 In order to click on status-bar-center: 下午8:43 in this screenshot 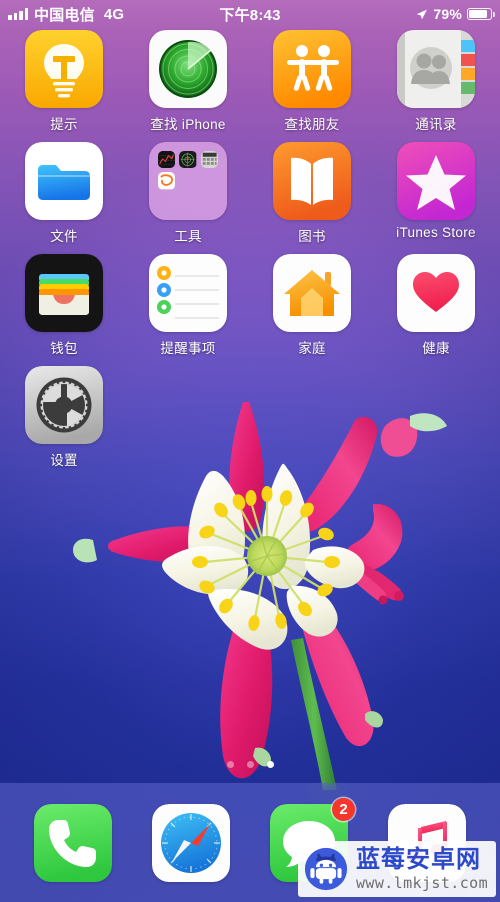, I will do `click(249, 14)`.